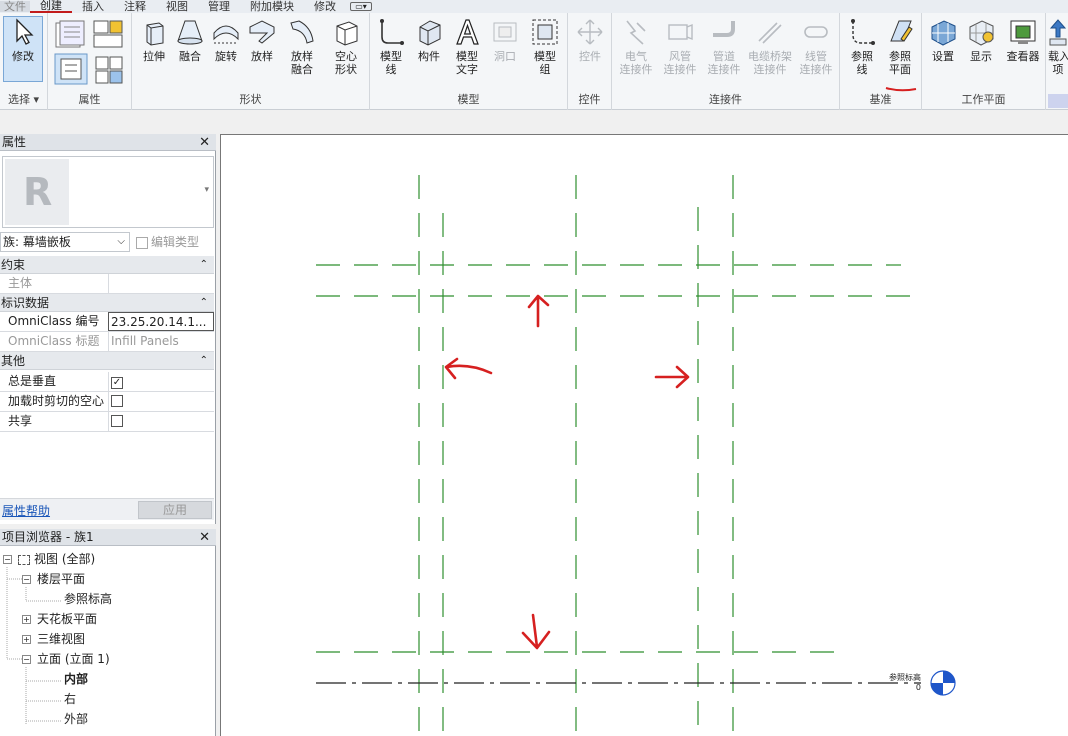 Image resolution: width=1068 pixels, height=736 pixels. Describe the element at coordinates (636, 46) in the screenshot. I see `electrical-connector-button: 电气 连接件` at that location.